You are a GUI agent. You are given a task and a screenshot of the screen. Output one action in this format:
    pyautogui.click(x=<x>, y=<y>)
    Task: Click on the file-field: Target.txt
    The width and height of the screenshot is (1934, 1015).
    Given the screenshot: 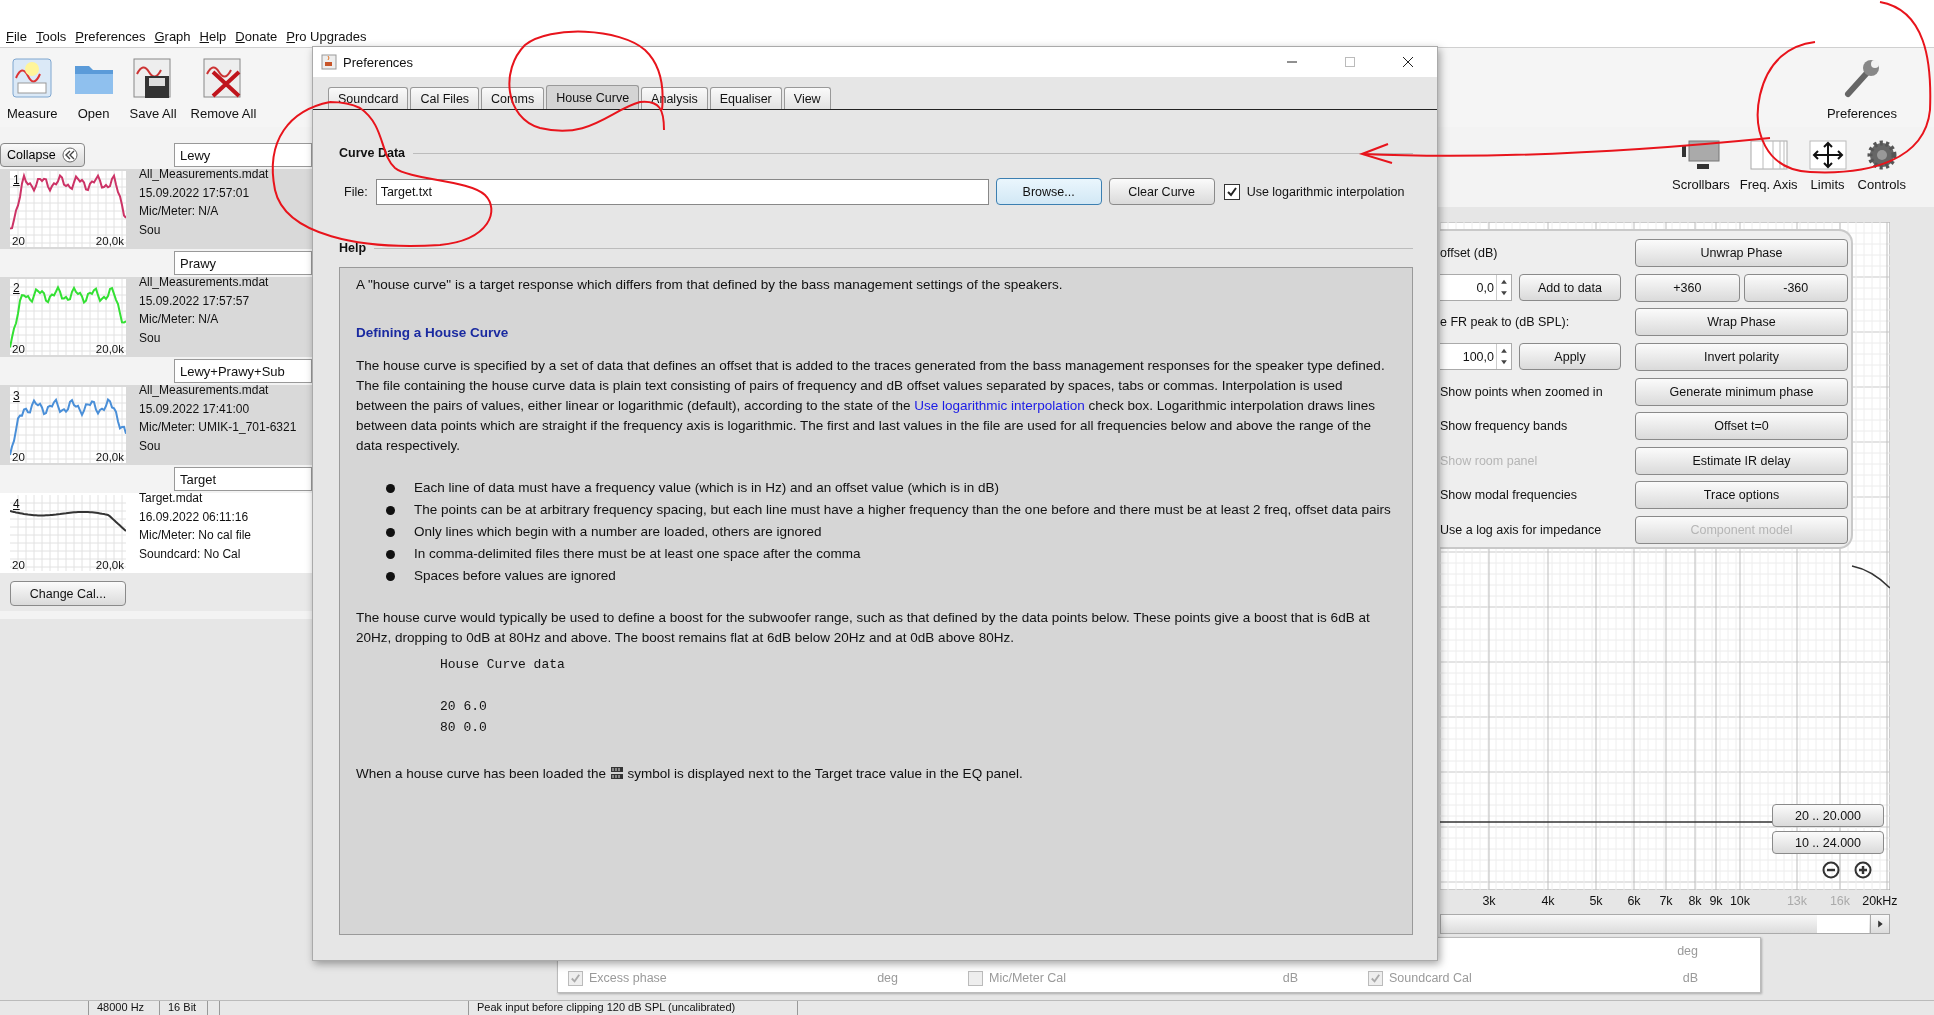 What is the action you would take?
    pyautogui.click(x=682, y=191)
    